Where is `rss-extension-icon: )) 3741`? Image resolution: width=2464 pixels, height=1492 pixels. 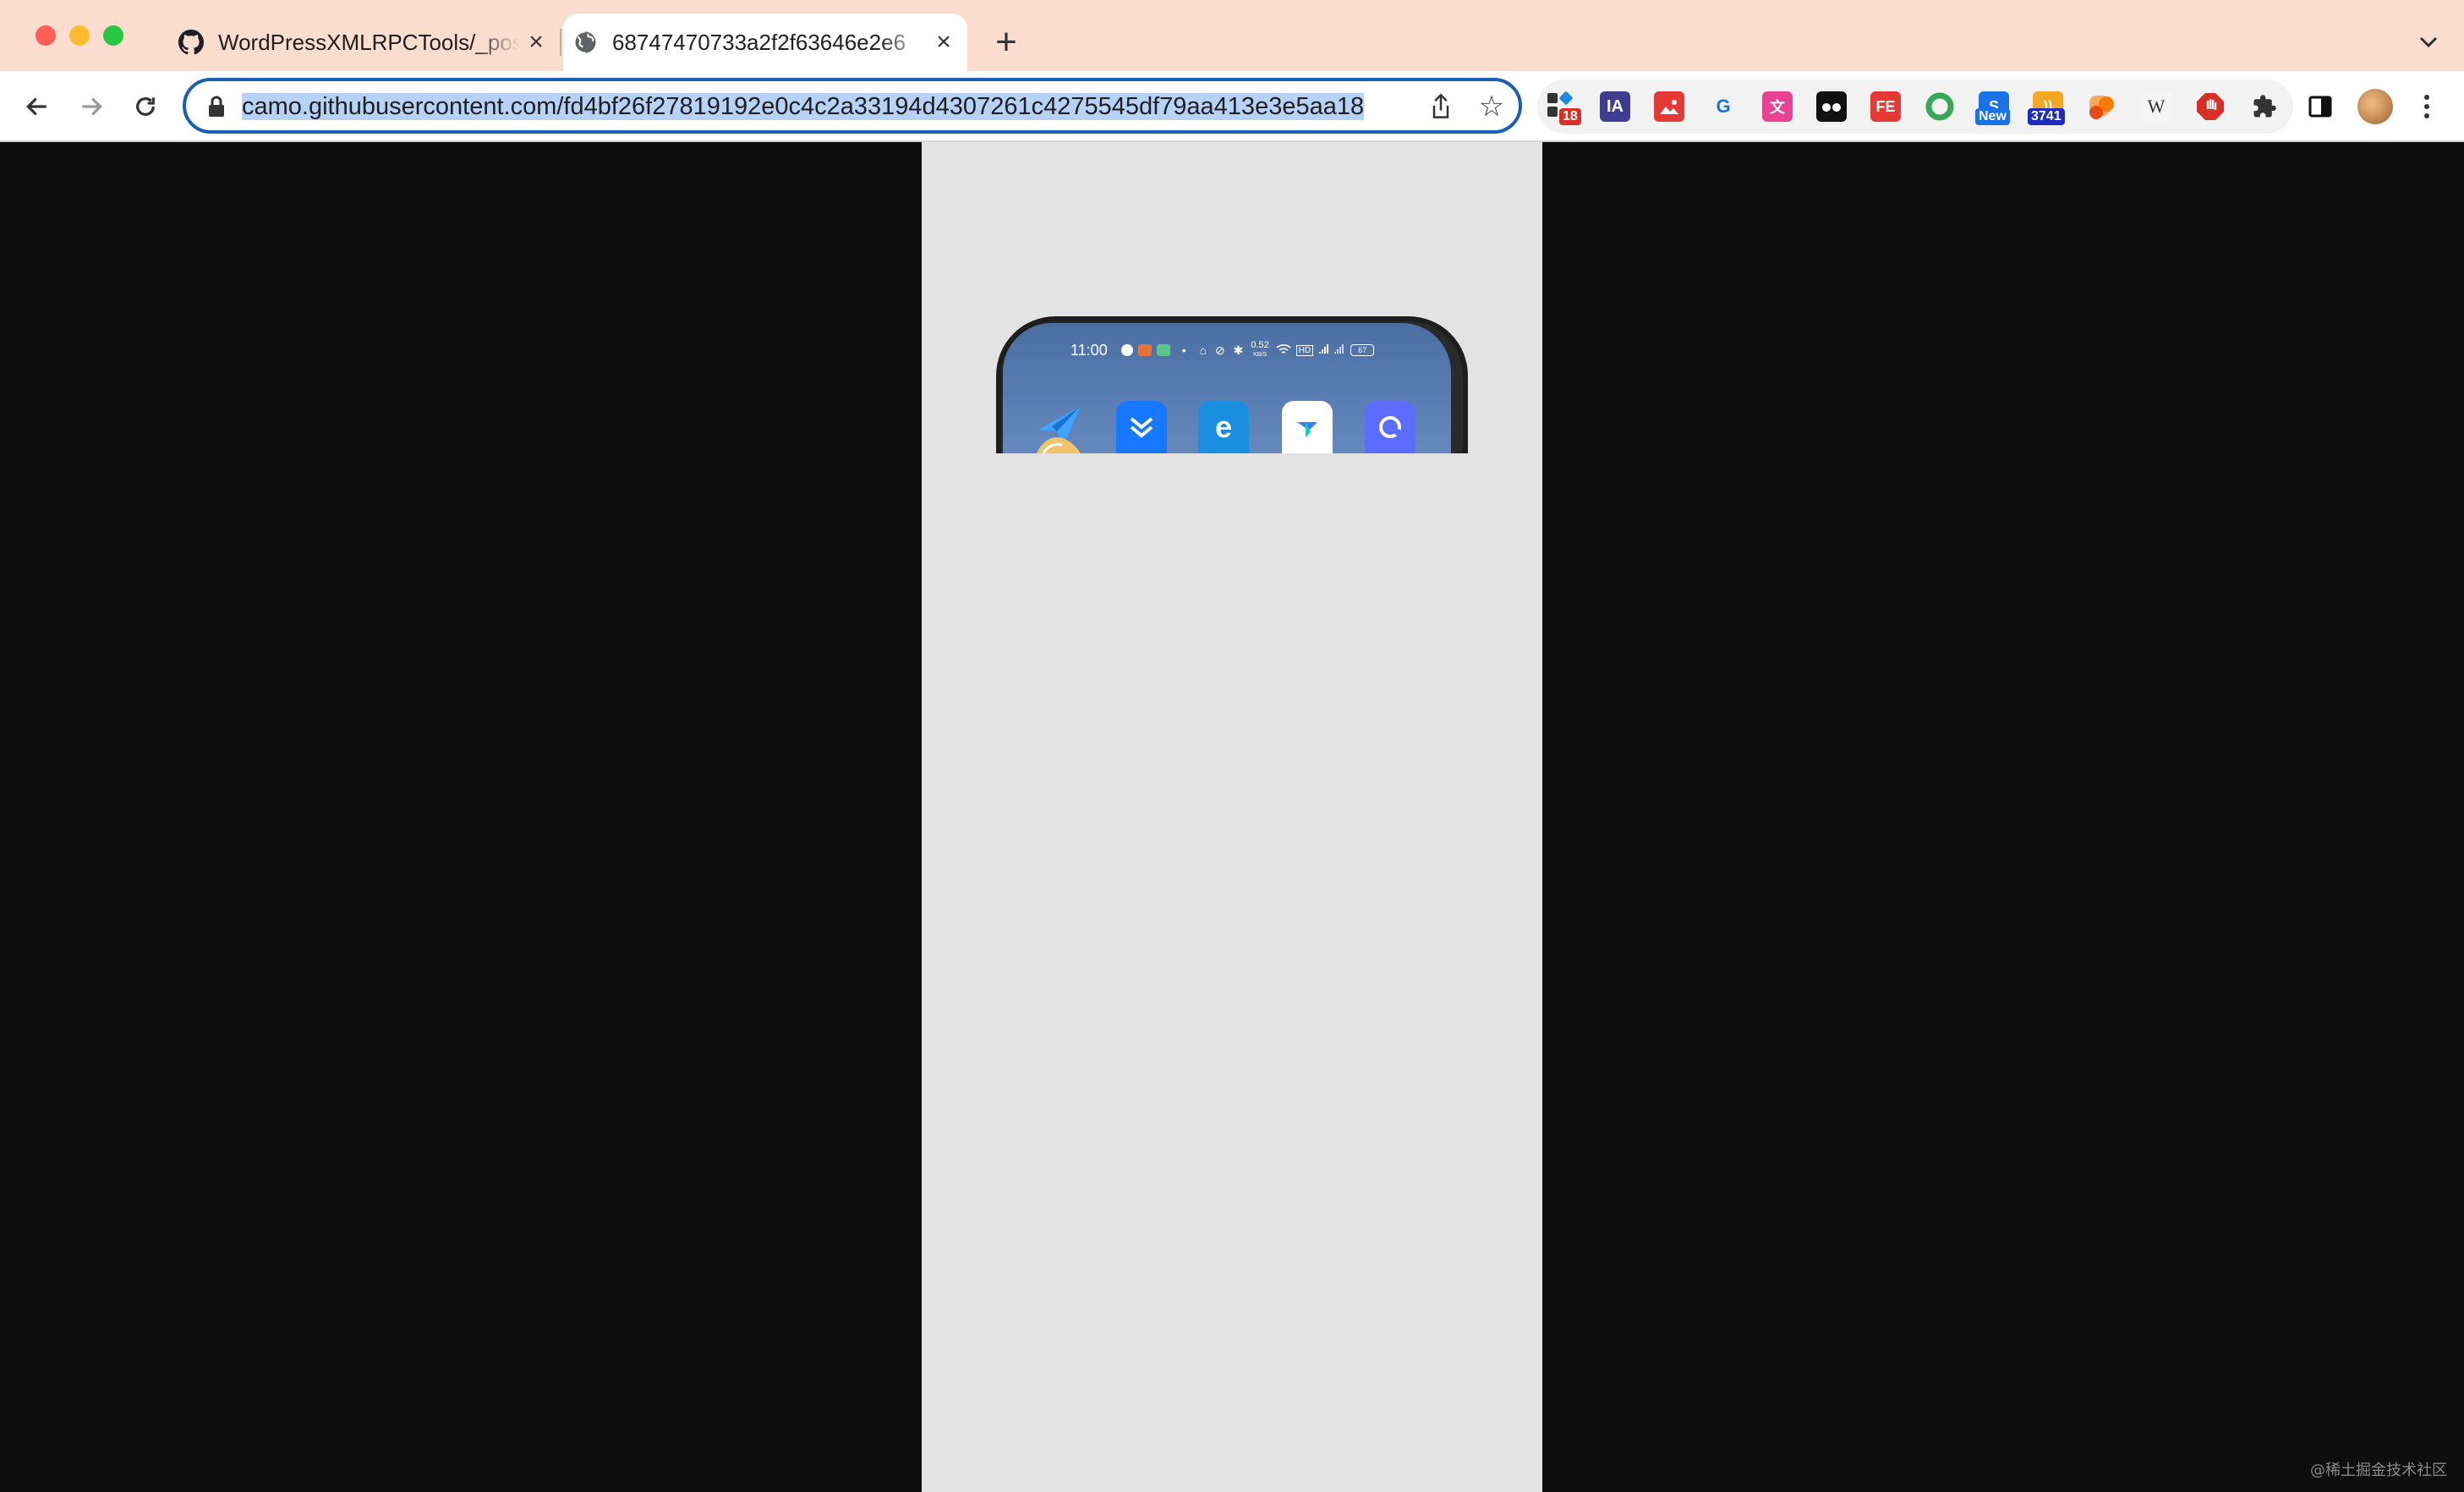 rss-extension-icon: )) 3741 is located at coordinates (2046, 108).